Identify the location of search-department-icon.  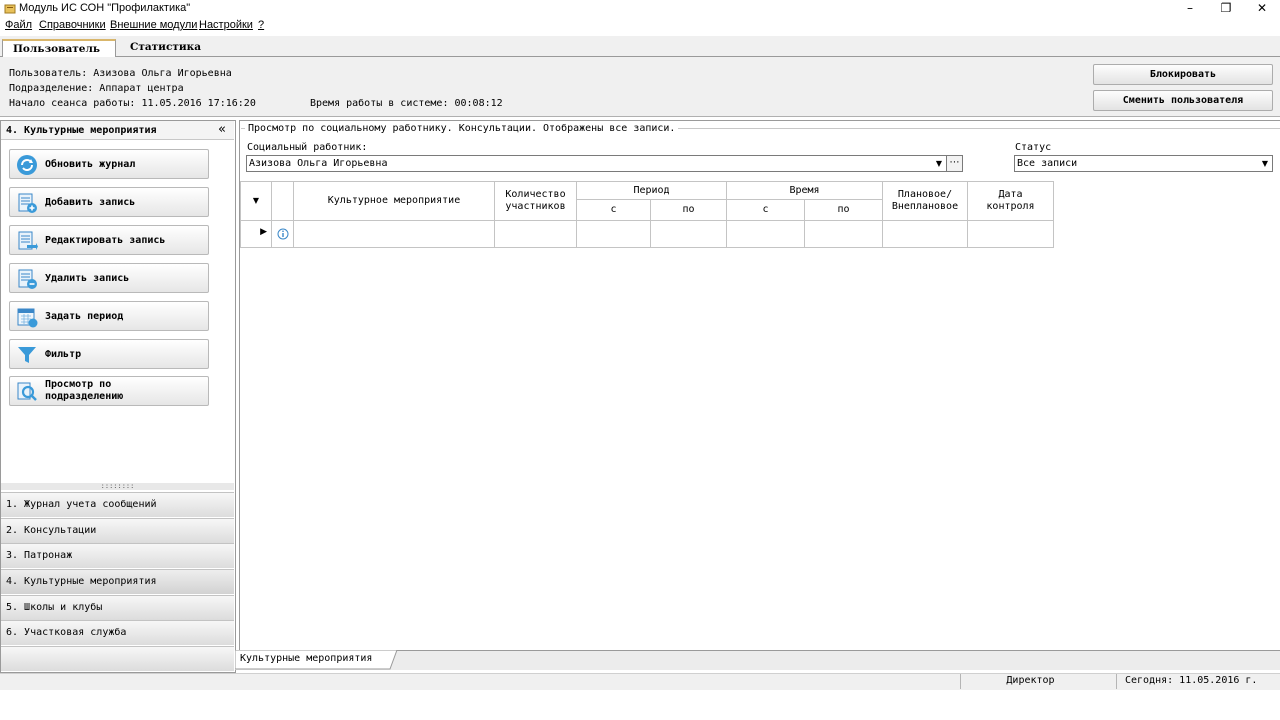
(27, 391).